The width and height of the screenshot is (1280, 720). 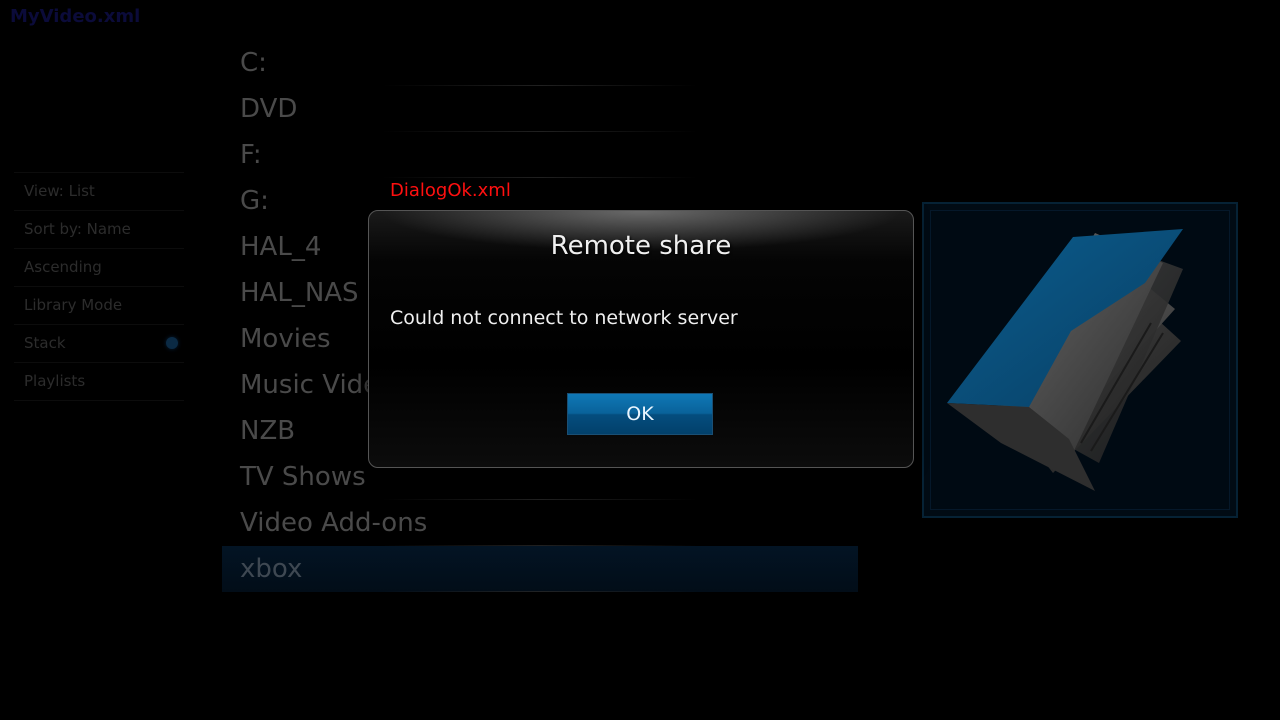 What do you see at coordinates (640, 414) in the screenshot?
I see `ok-button: OK` at bounding box center [640, 414].